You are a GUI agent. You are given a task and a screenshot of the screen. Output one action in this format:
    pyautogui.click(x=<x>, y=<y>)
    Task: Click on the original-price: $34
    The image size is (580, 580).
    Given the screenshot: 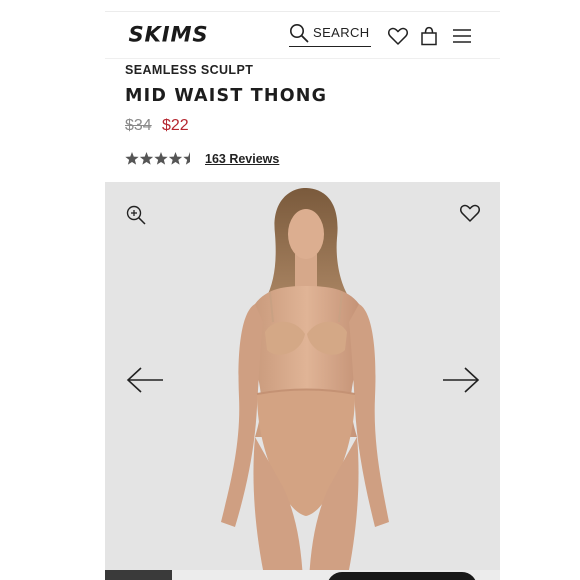 What is the action you would take?
    pyautogui.click(x=138, y=125)
    